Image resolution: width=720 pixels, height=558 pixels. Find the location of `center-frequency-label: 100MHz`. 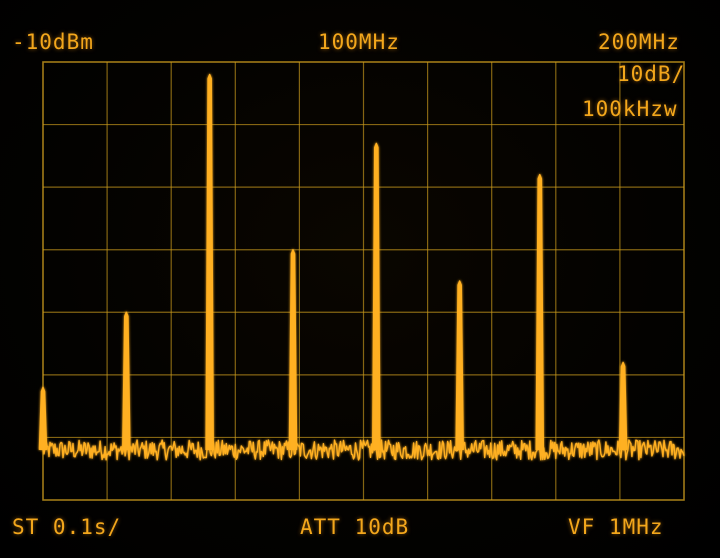

center-frequency-label: 100MHz is located at coordinates (359, 42).